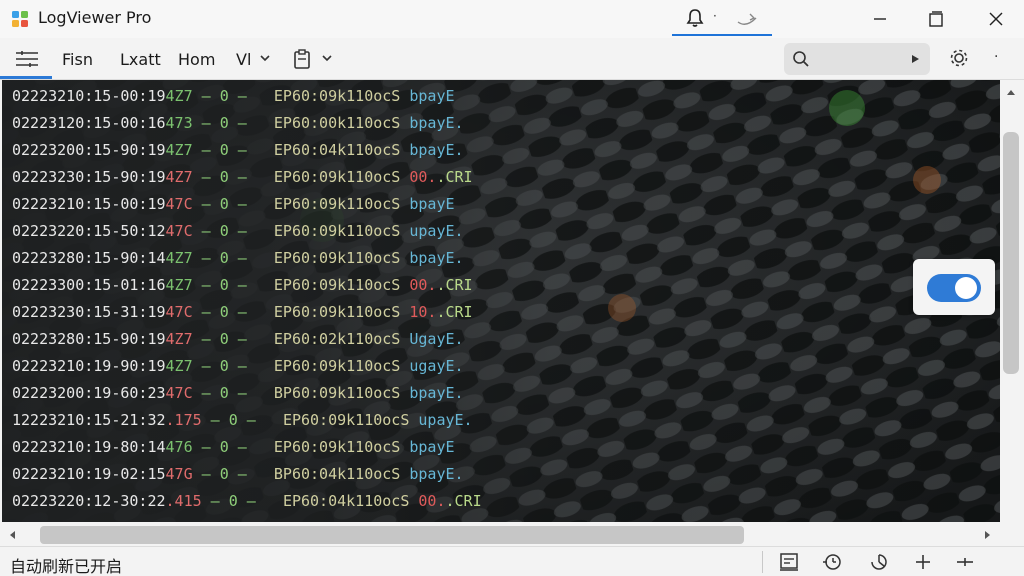 The width and height of the screenshot is (1024, 576). I want to click on more-options-button: ·, so click(996, 57).